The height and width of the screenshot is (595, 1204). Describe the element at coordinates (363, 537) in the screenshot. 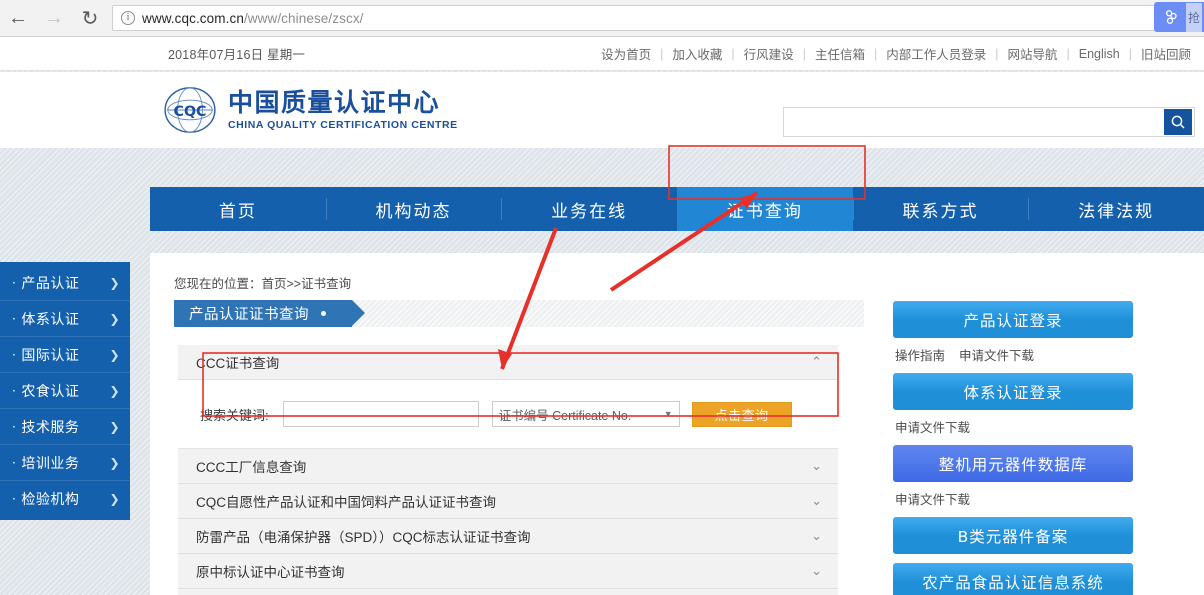

I see `accordion-label: 防雷产品（电涌保护器（SPD））CQC标志认证证书查询` at that location.